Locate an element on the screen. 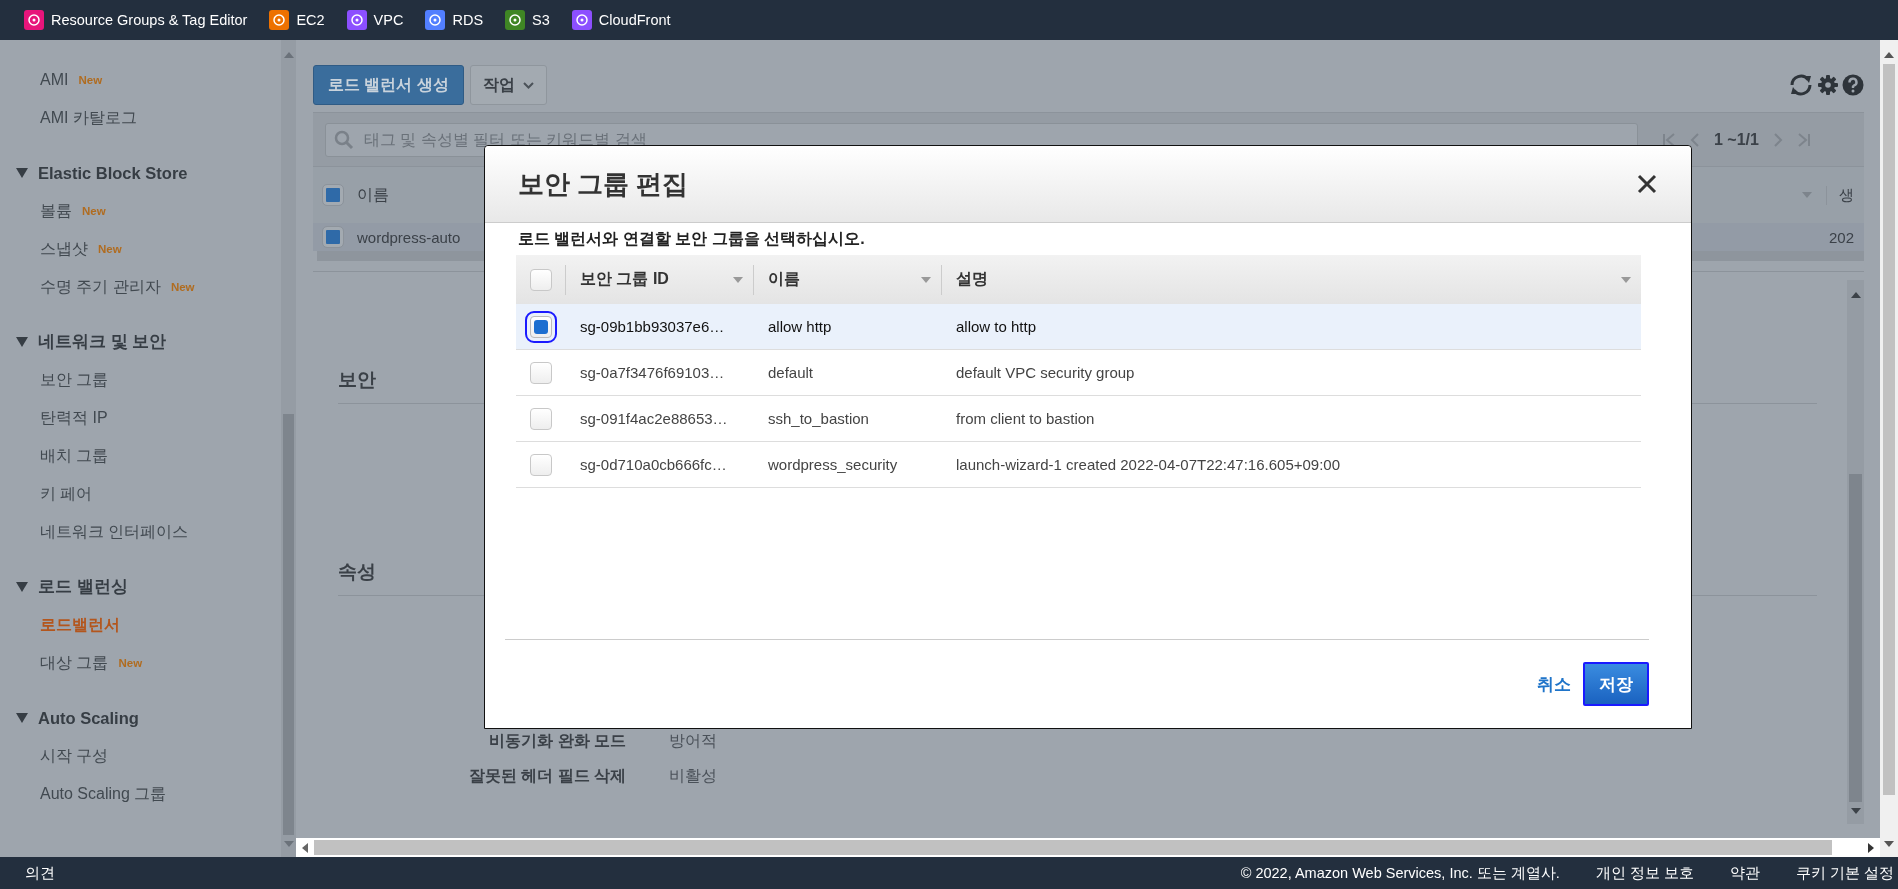 This screenshot has height=889, width=1898. attribute-label: 비동기화 완화 모드 is located at coordinates (557, 741).